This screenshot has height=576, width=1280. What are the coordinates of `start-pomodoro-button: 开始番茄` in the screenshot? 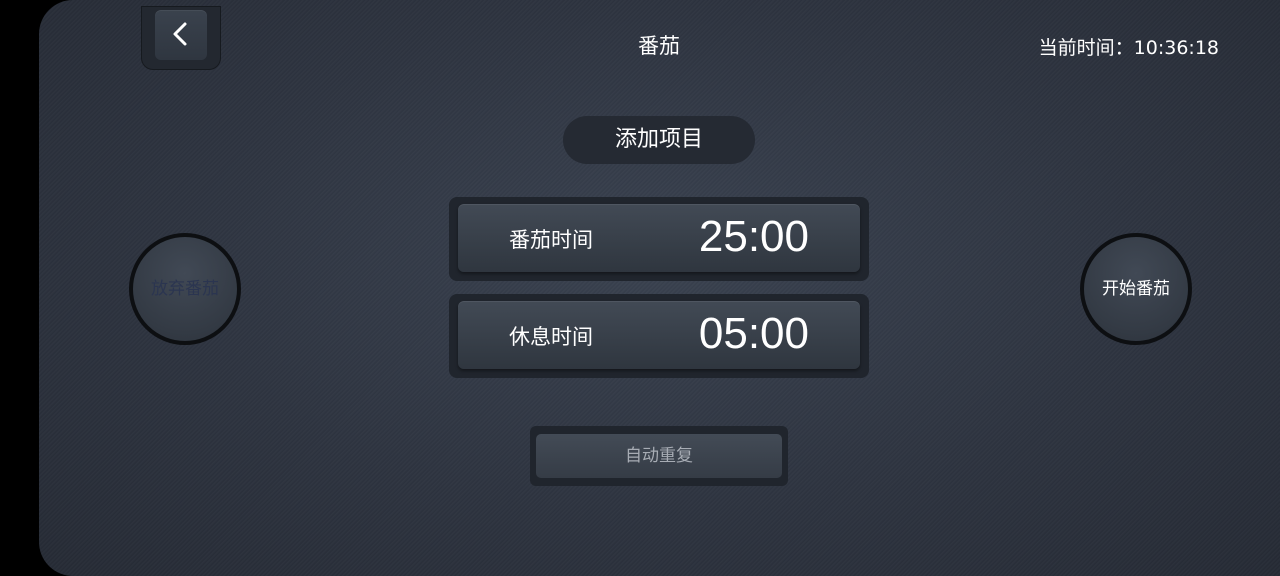 It's located at (1136, 289).